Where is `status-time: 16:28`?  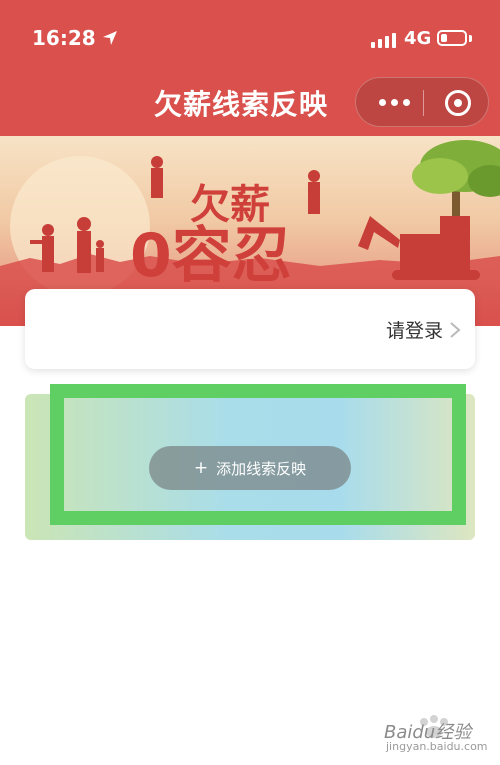 status-time: 16:28 is located at coordinates (75, 38).